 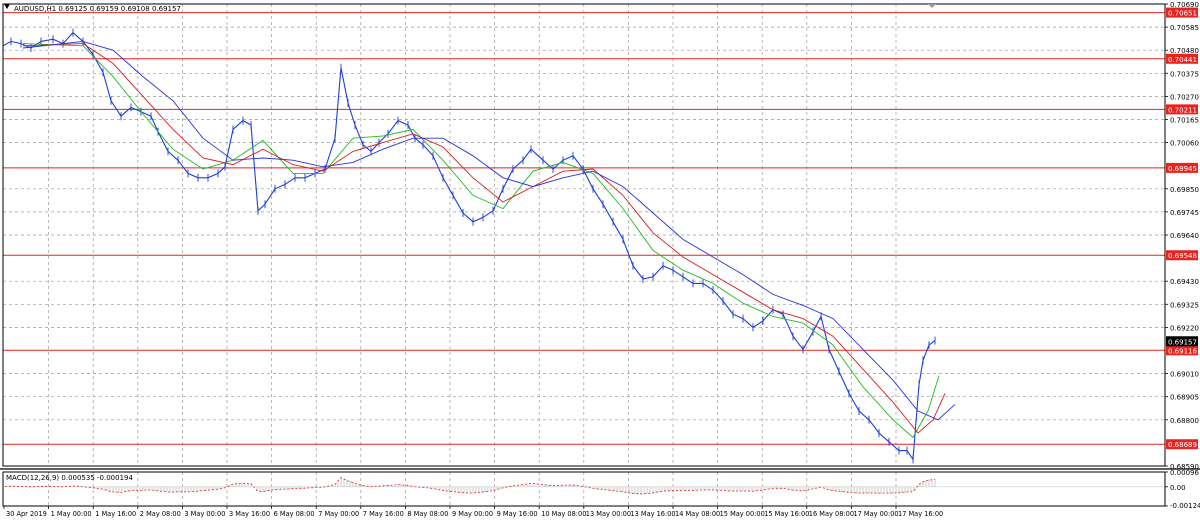 What do you see at coordinates (1184, 421) in the screenshot?
I see `y-tick-label: 0.68800` at bounding box center [1184, 421].